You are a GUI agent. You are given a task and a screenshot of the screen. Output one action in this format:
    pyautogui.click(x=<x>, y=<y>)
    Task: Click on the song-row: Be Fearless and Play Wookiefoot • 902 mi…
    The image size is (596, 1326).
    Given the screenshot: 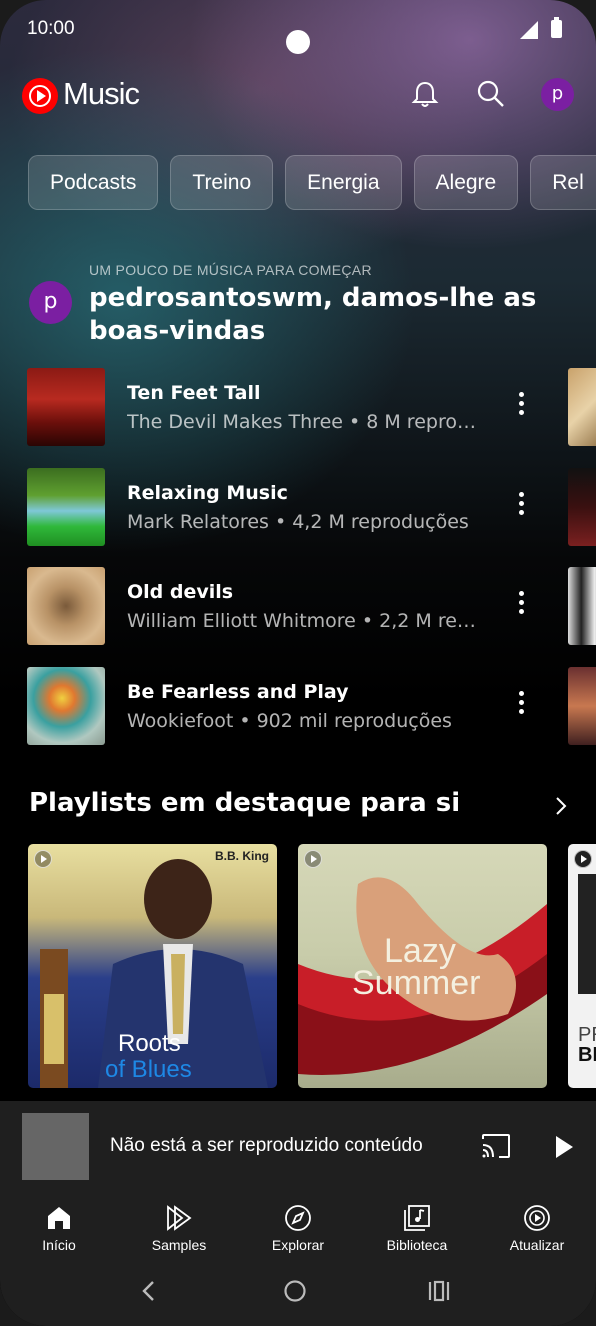 What is the action you would take?
    pyautogui.click(x=298, y=707)
    